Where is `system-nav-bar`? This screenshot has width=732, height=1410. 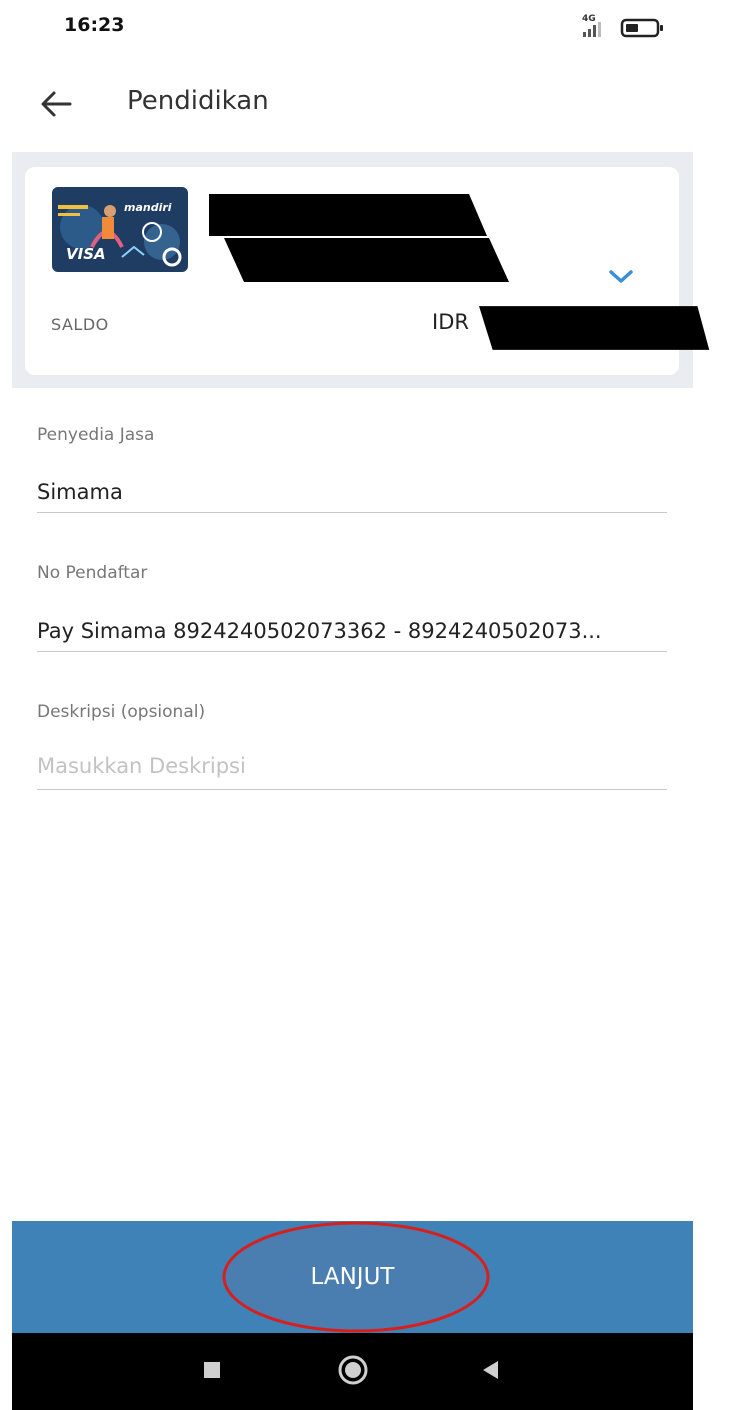 system-nav-bar is located at coordinates (352, 1371).